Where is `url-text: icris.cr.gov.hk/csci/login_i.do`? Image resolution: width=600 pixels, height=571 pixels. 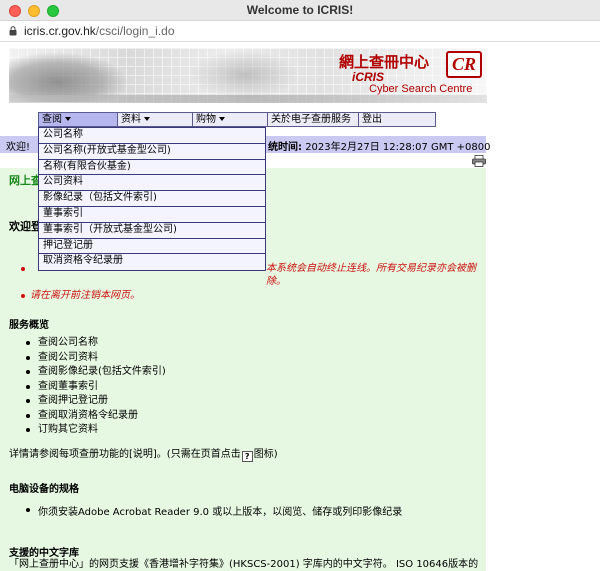
url-text: icris.cr.gov.hk/csci/login_i.do is located at coordinates (99, 31).